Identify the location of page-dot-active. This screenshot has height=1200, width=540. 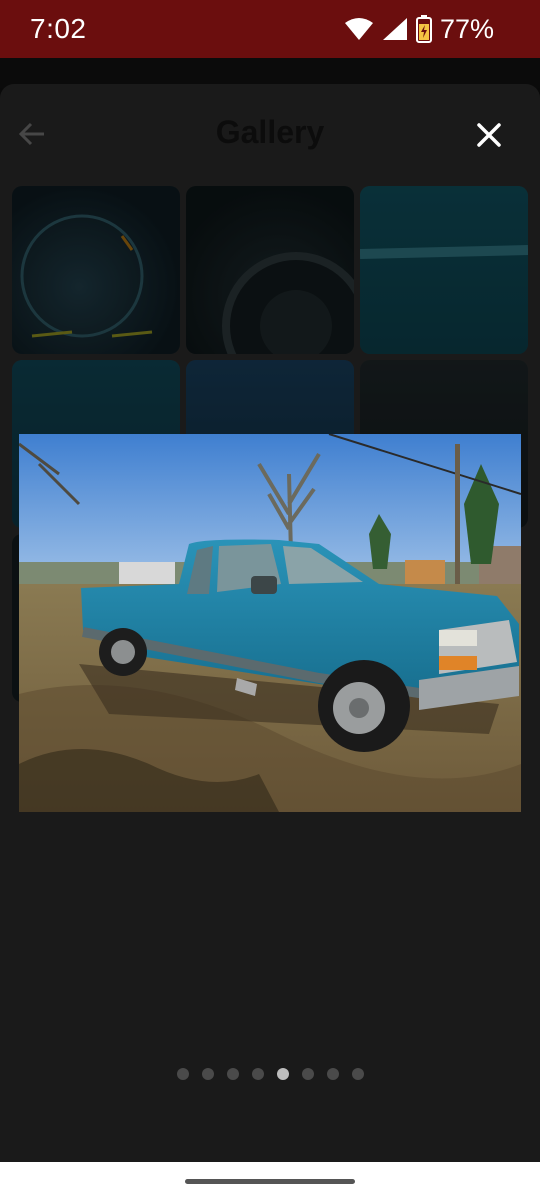
(282, 1074).